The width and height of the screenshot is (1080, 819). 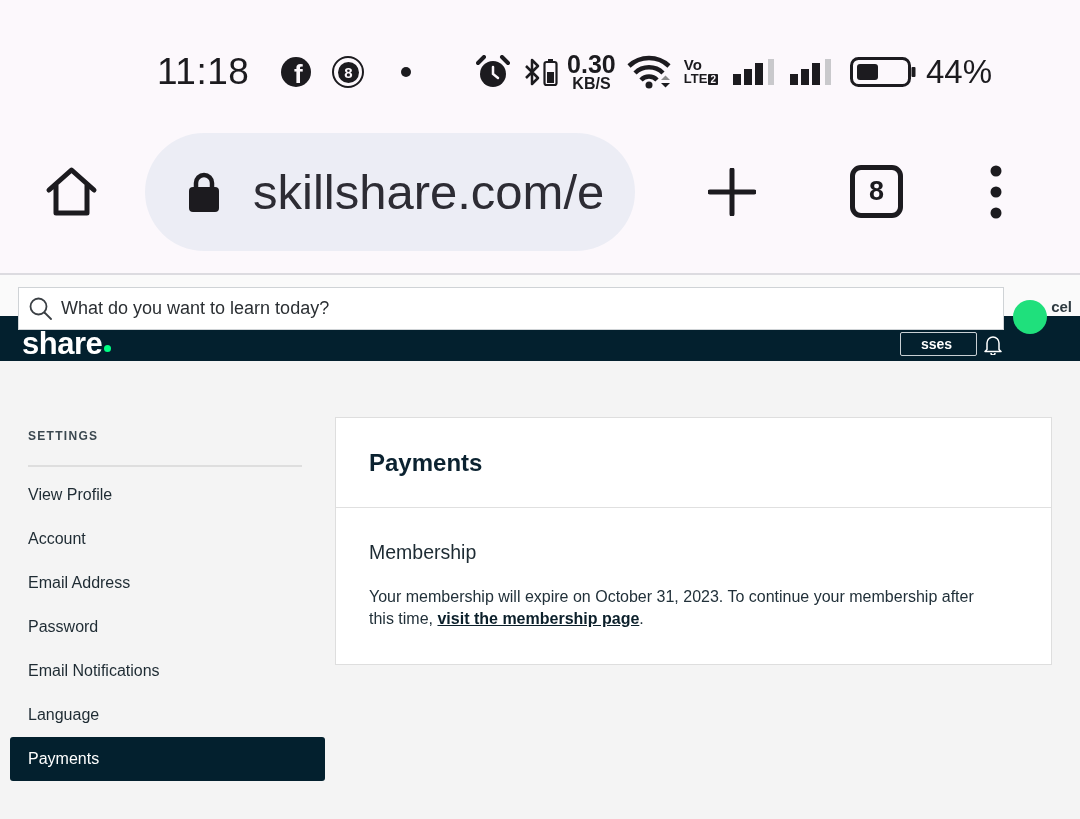 What do you see at coordinates (62, 344) in the screenshot?
I see `site-logo: share` at bounding box center [62, 344].